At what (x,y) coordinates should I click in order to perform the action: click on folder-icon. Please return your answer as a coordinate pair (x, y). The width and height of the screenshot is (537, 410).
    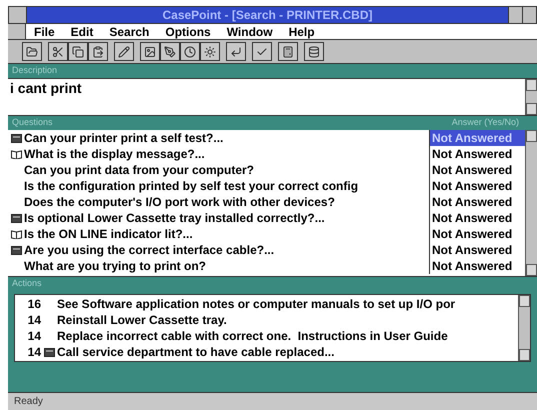
    Looking at the image, I should click on (32, 52).